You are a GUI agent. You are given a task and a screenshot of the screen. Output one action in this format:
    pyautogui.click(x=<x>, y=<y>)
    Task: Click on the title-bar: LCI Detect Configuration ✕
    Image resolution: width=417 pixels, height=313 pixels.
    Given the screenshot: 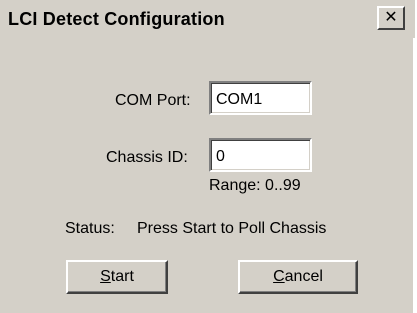 What is the action you would take?
    pyautogui.click(x=207, y=19)
    